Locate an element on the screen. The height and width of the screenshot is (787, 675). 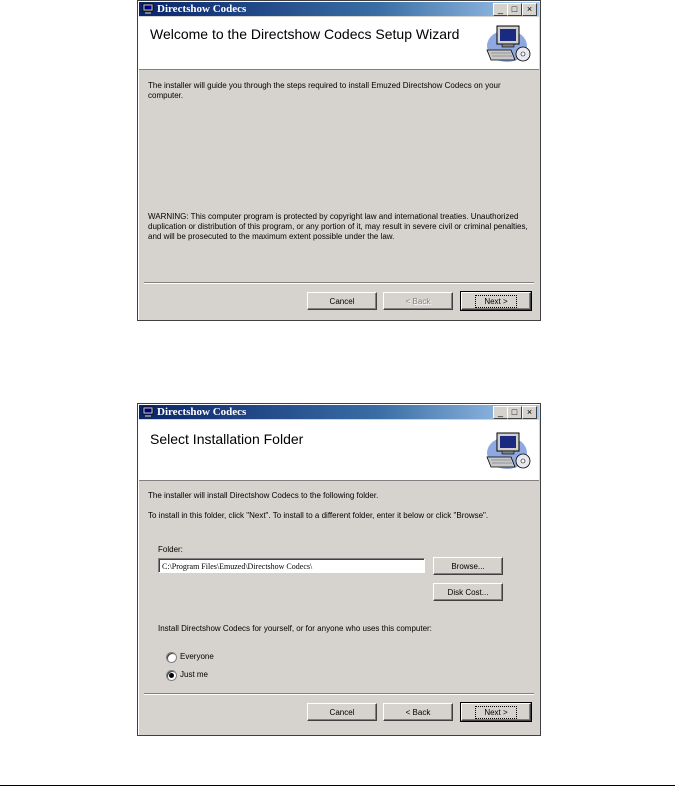
header-banner: Select Installation Folder is located at coordinates (339, 450).